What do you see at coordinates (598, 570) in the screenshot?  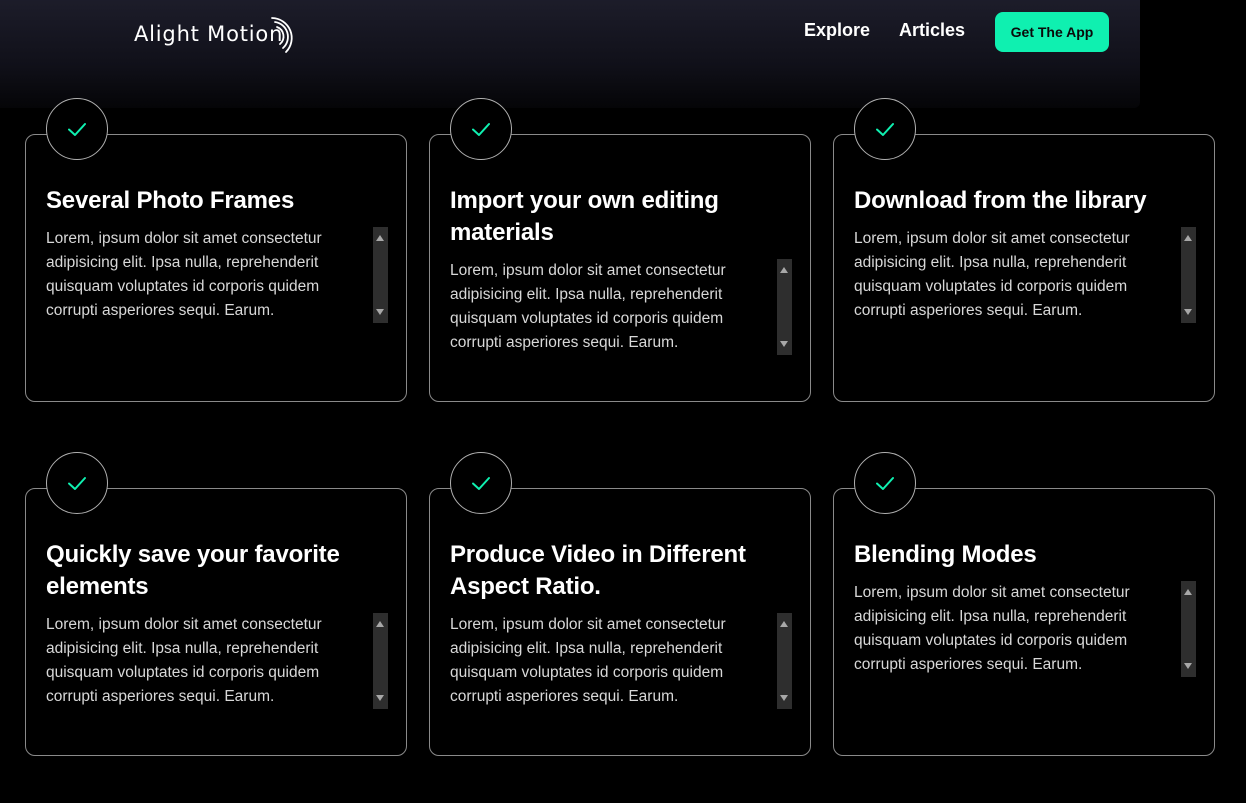 I see `feature-title: Produce Video in Different Aspect Ratio.` at bounding box center [598, 570].